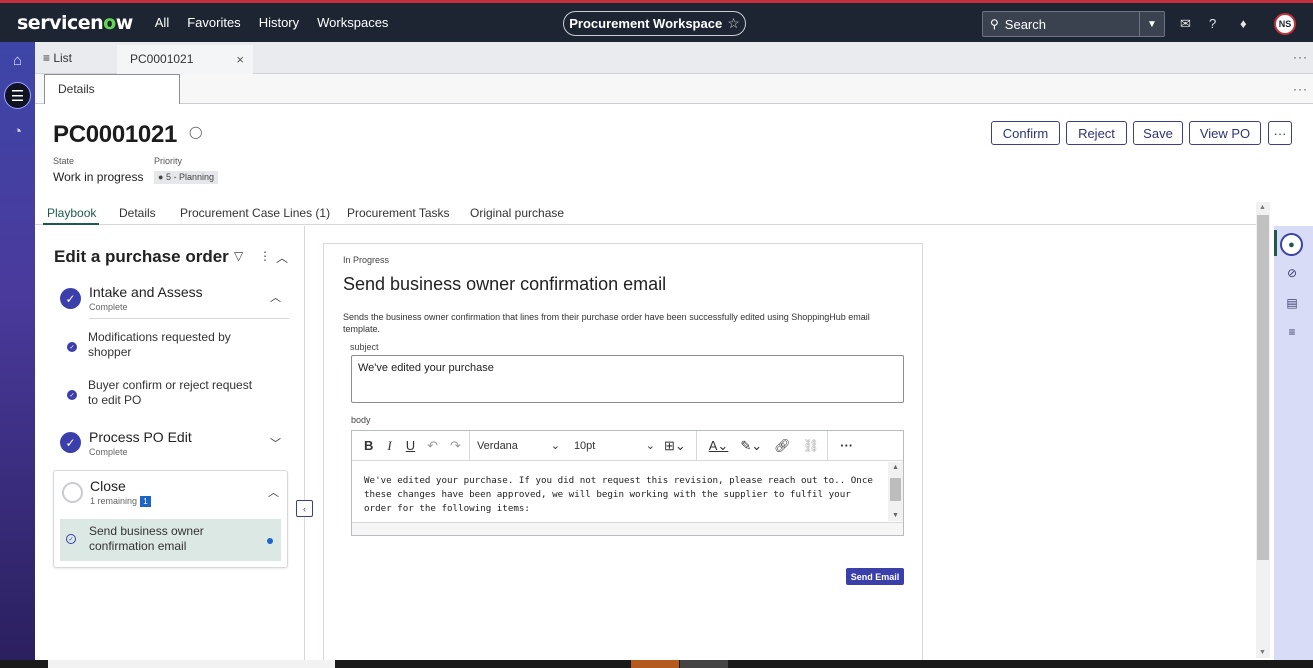  What do you see at coordinates (518, 446) in the screenshot?
I see `font-family-select: Verdana ⌄` at bounding box center [518, 446].